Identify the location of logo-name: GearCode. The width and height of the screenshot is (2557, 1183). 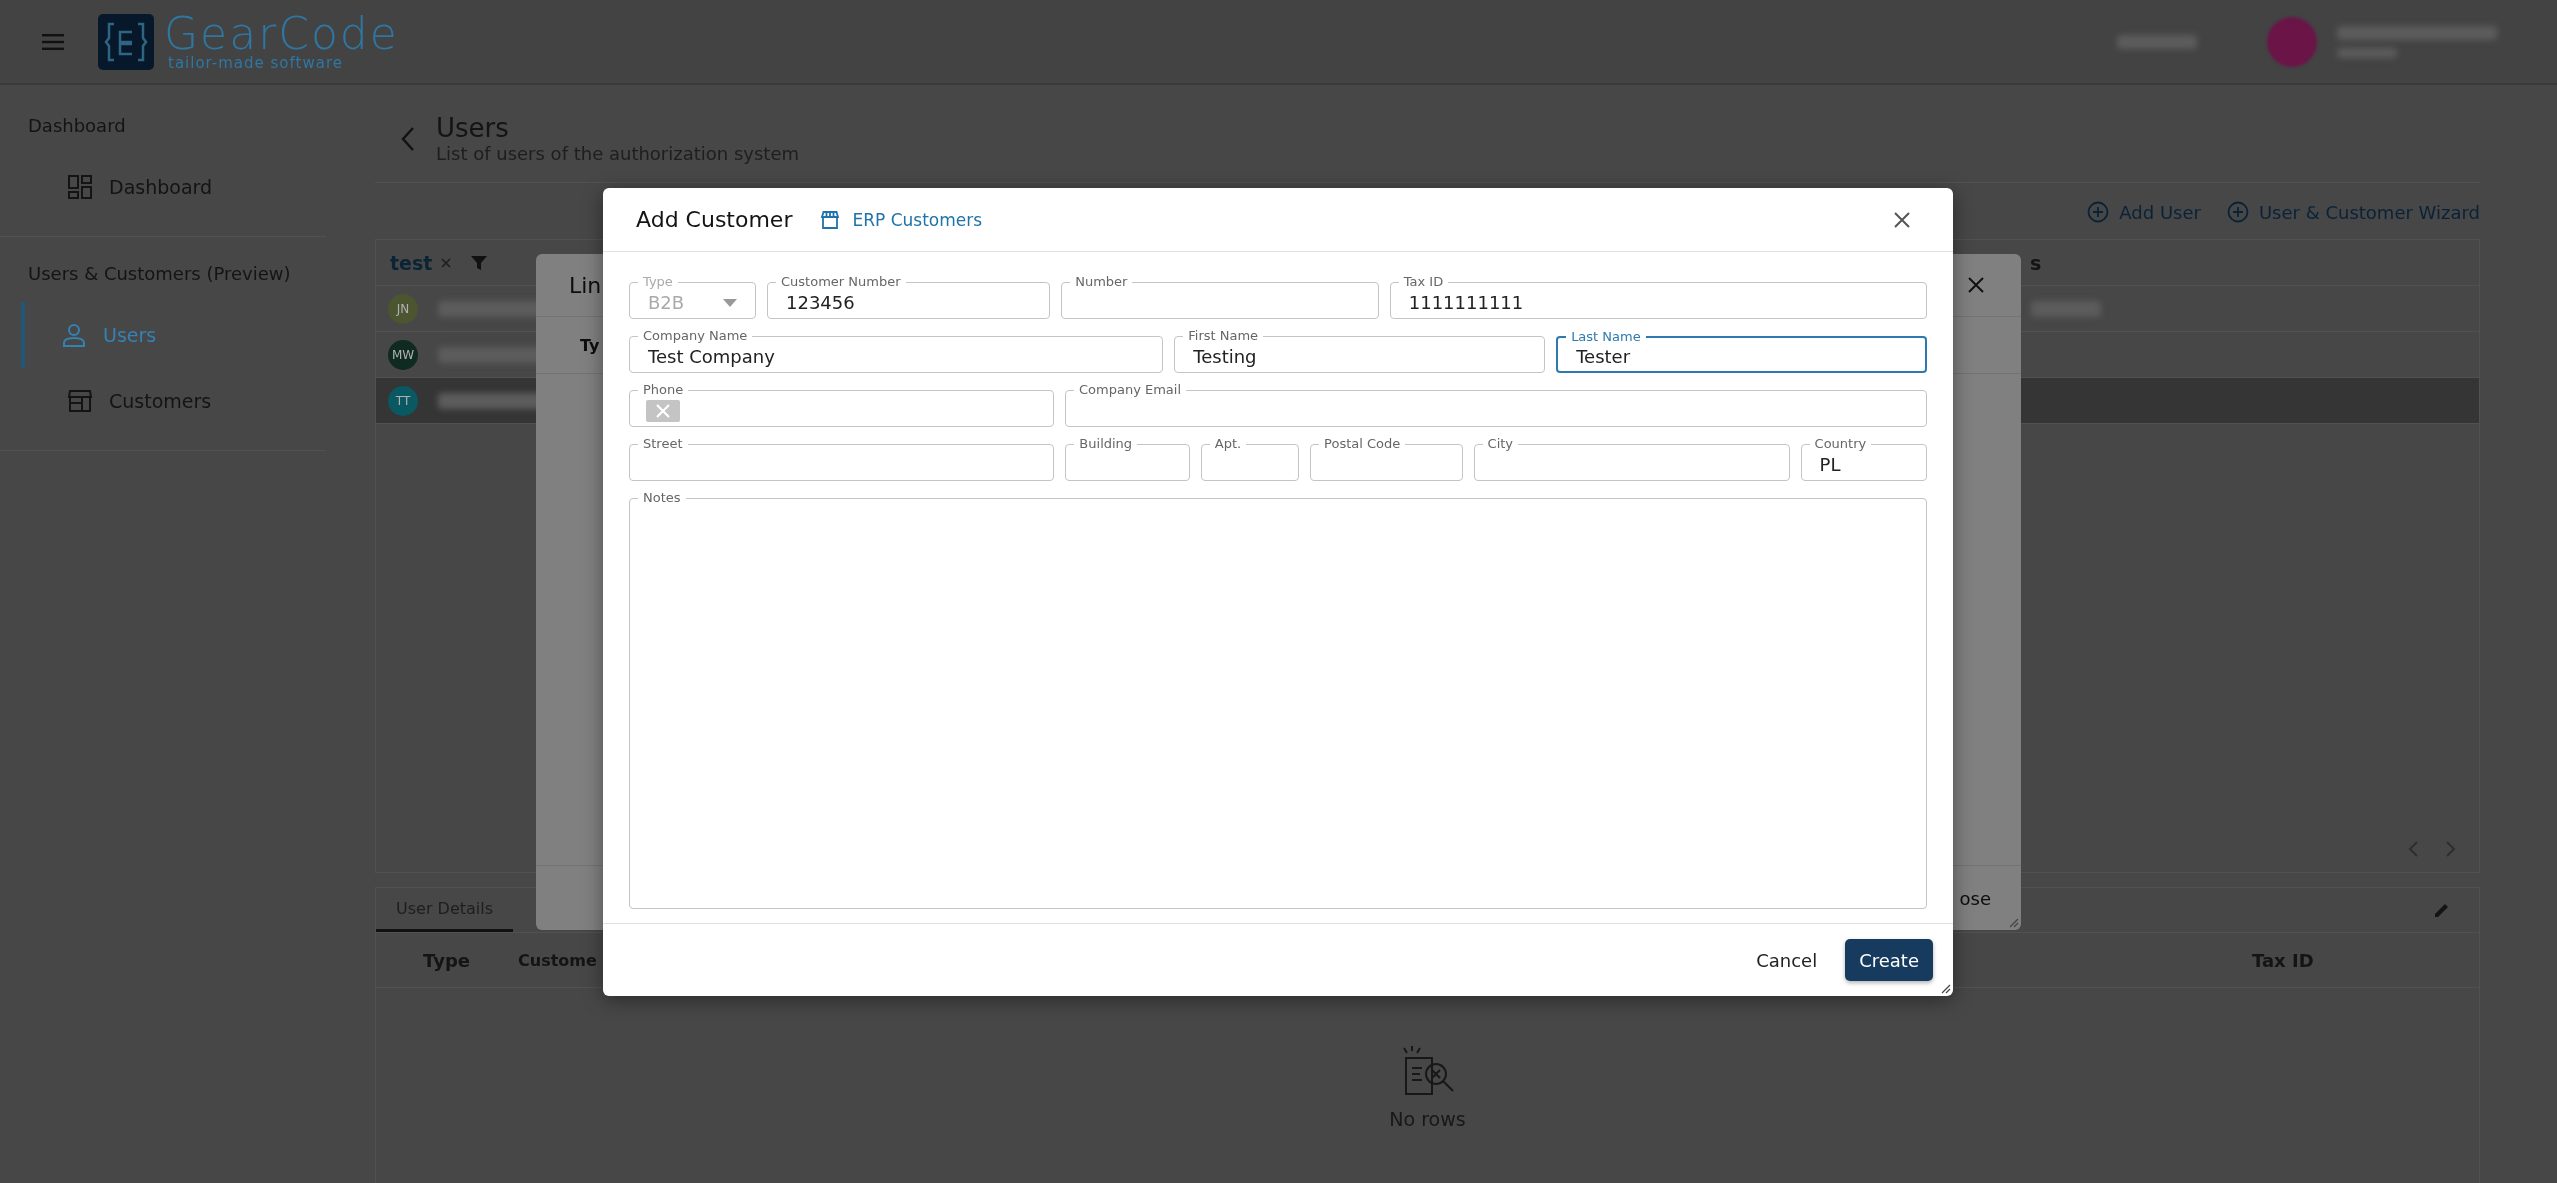
(281, 34).